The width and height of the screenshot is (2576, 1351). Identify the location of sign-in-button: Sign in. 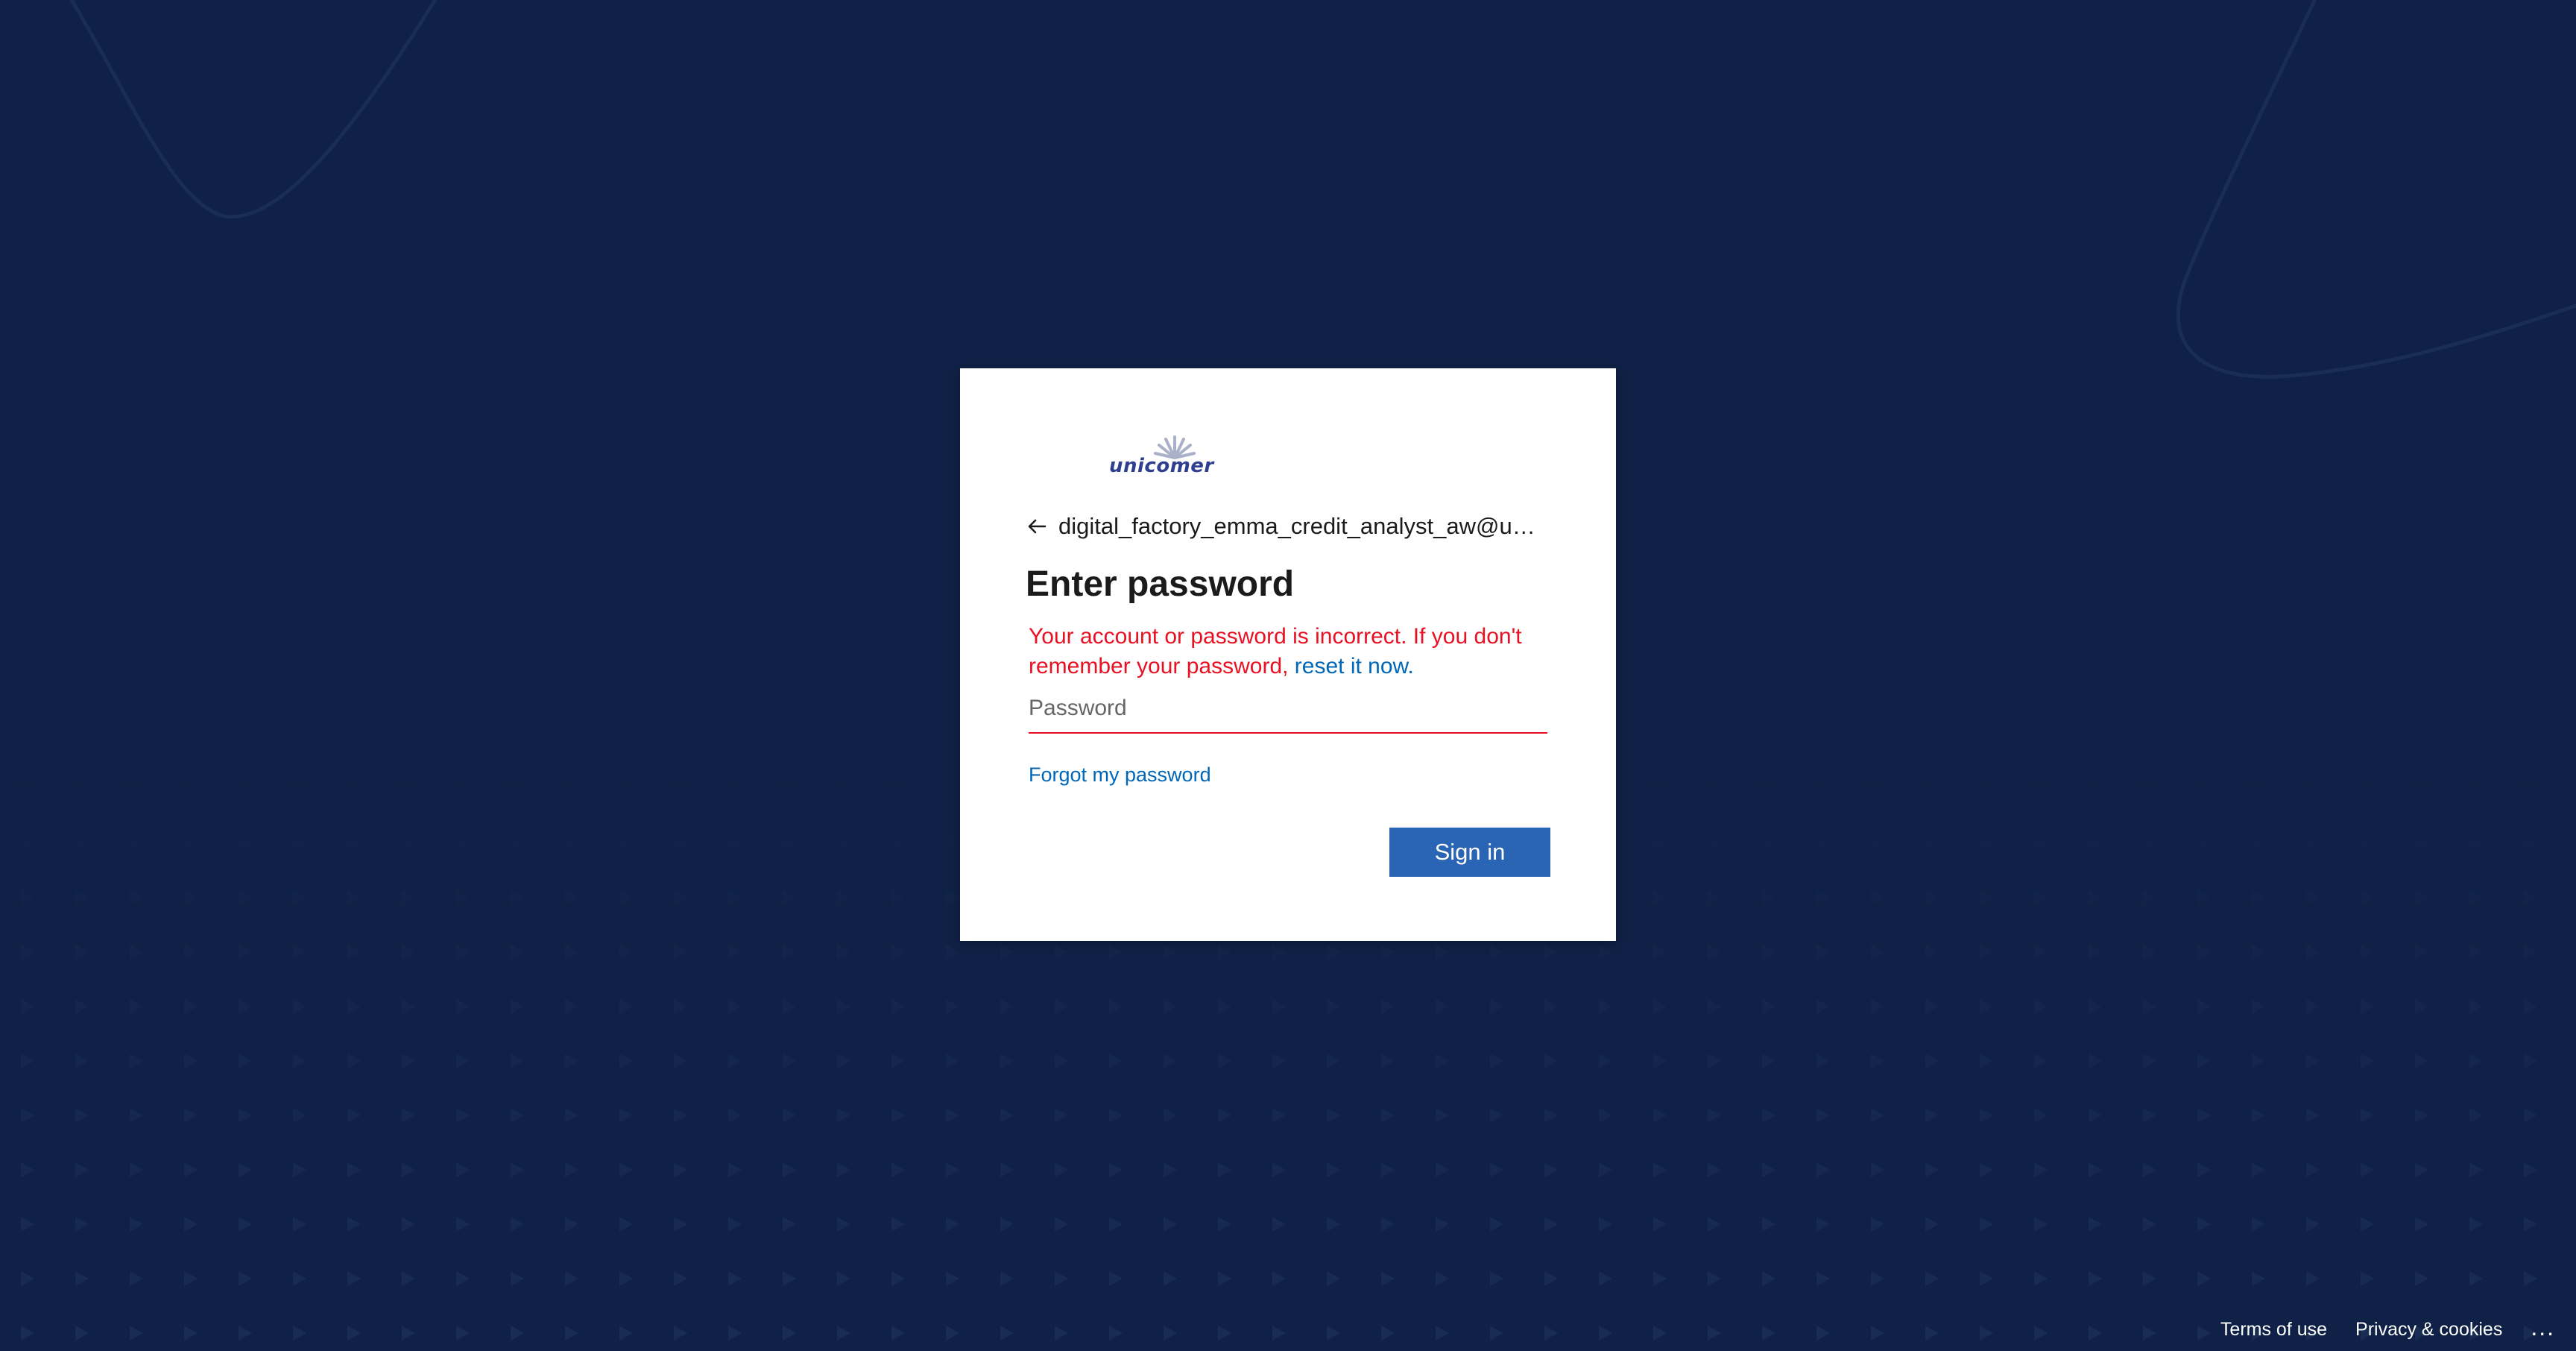
(1469, 852).